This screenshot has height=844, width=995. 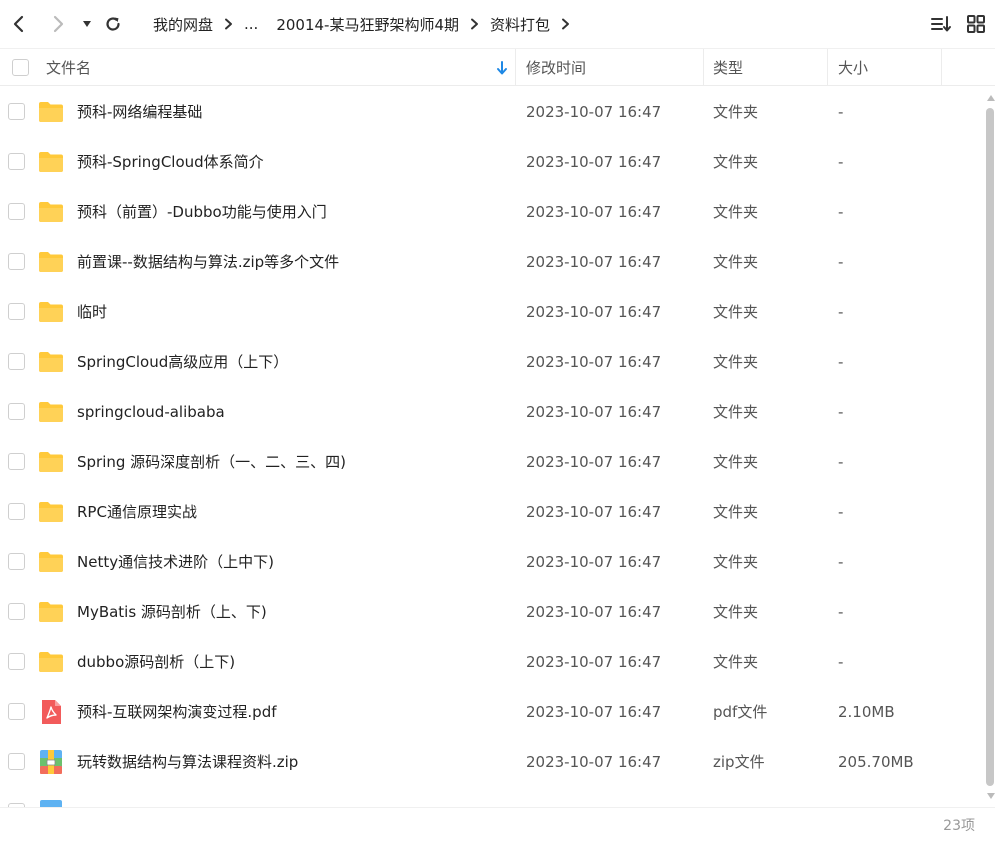 I want to click on scrollbar-thumb, so click(x=990, y=447).